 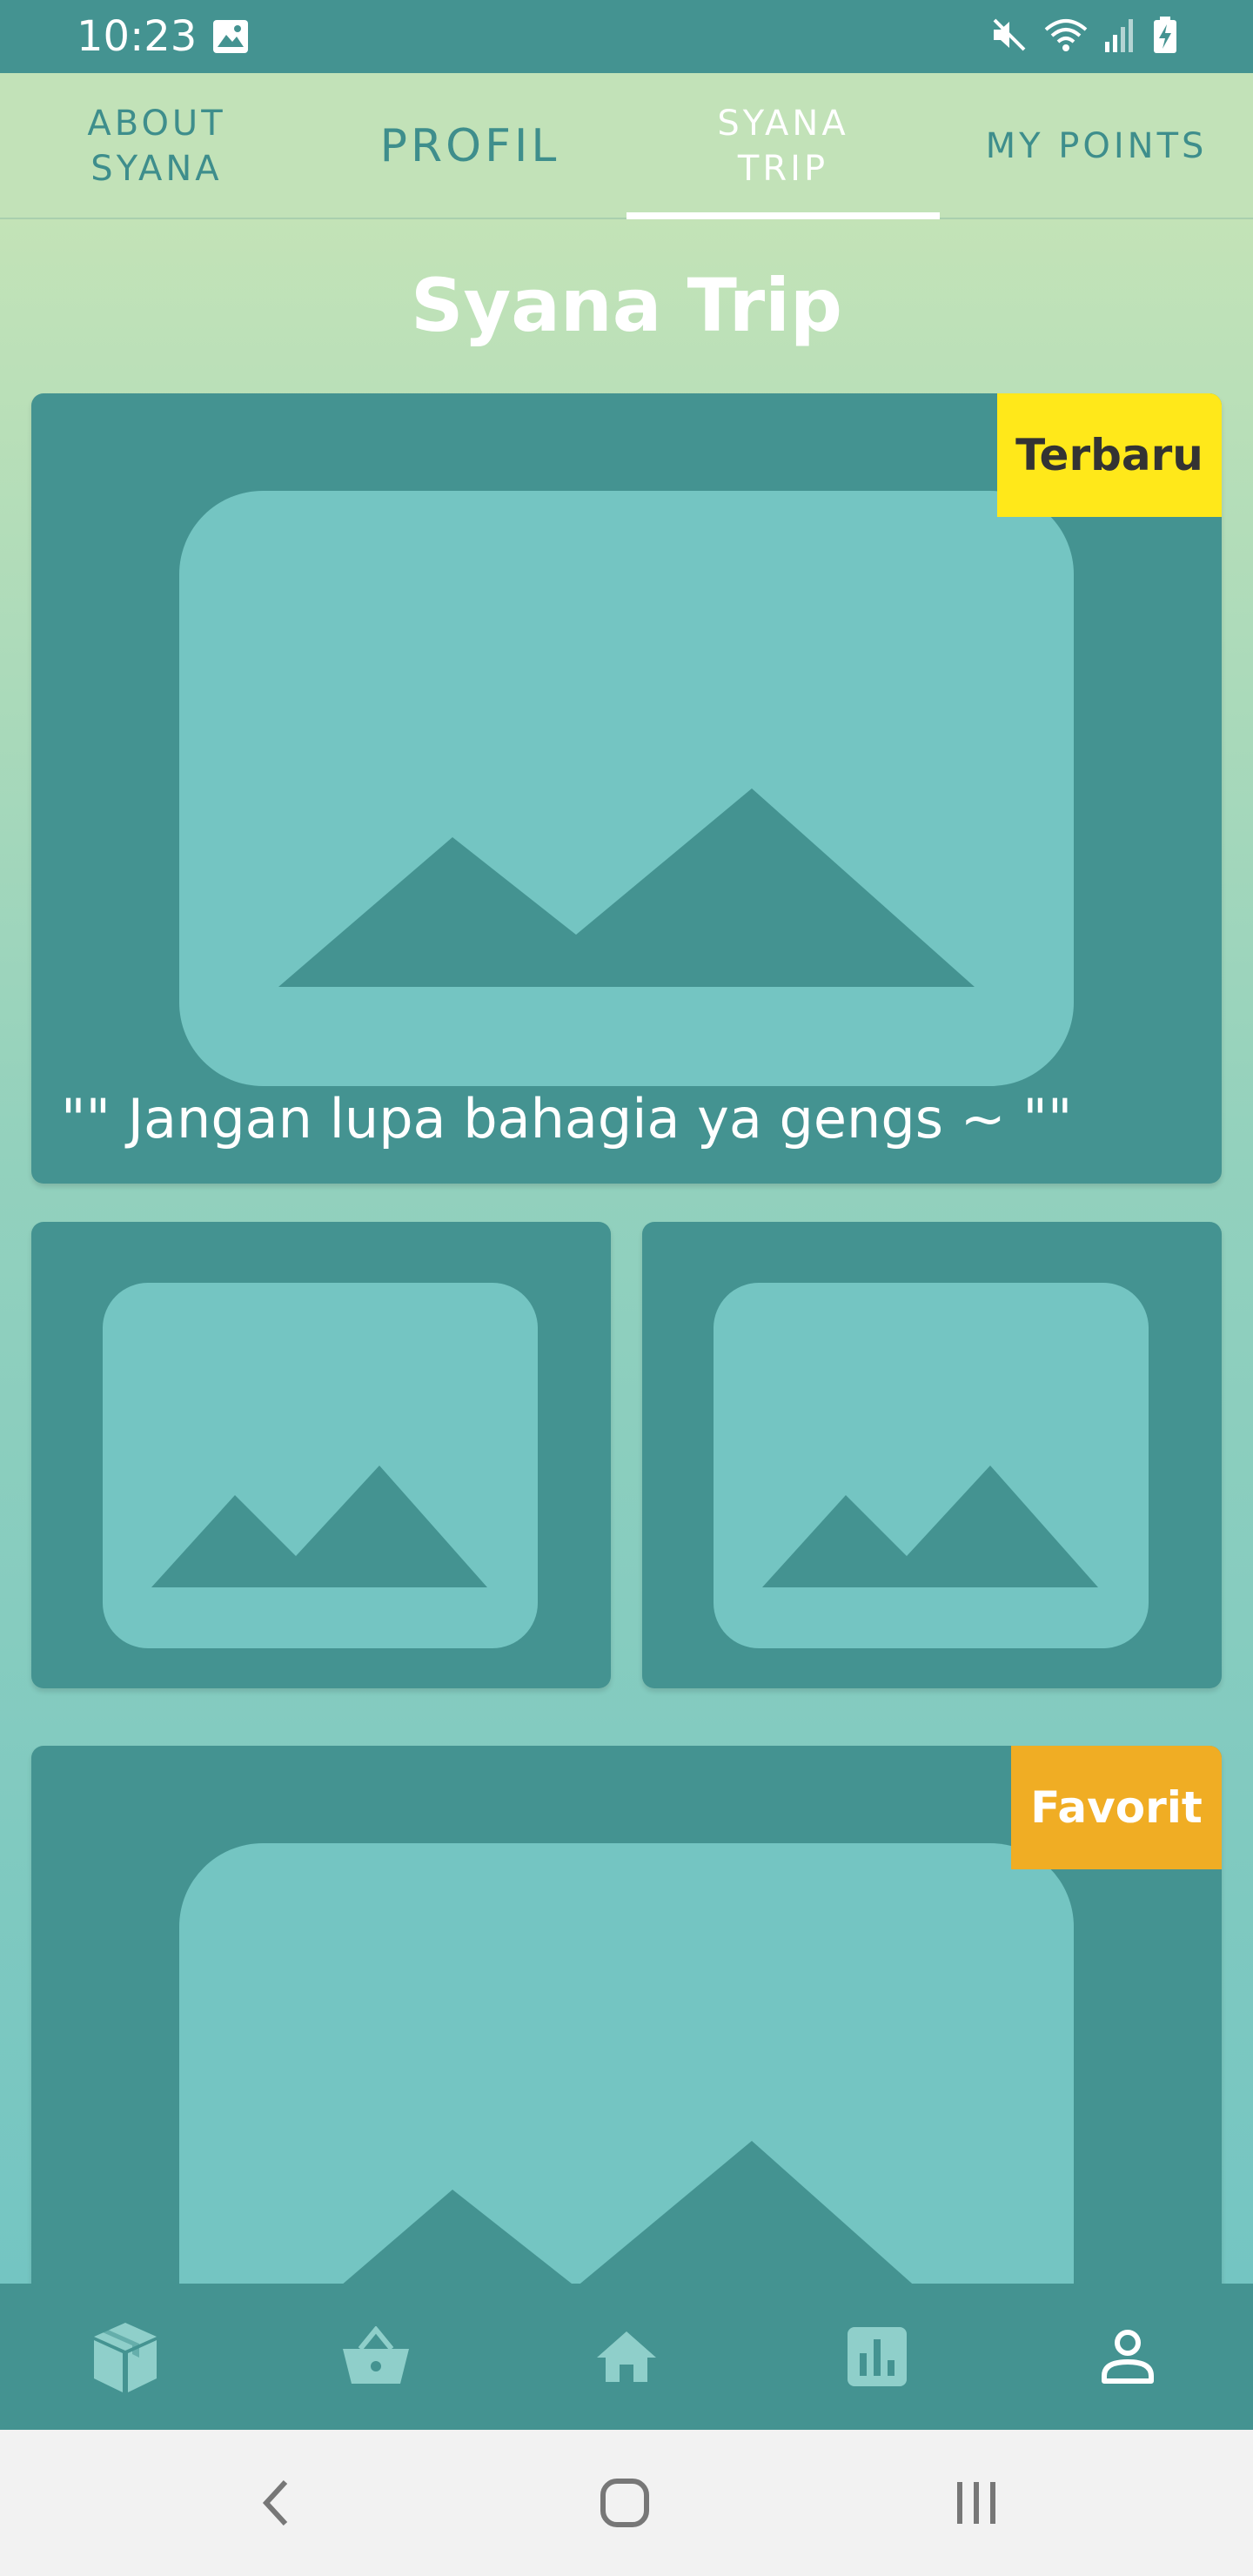 I want to click on tab-profil-label: PROFIL, so click(x=470, y=146).